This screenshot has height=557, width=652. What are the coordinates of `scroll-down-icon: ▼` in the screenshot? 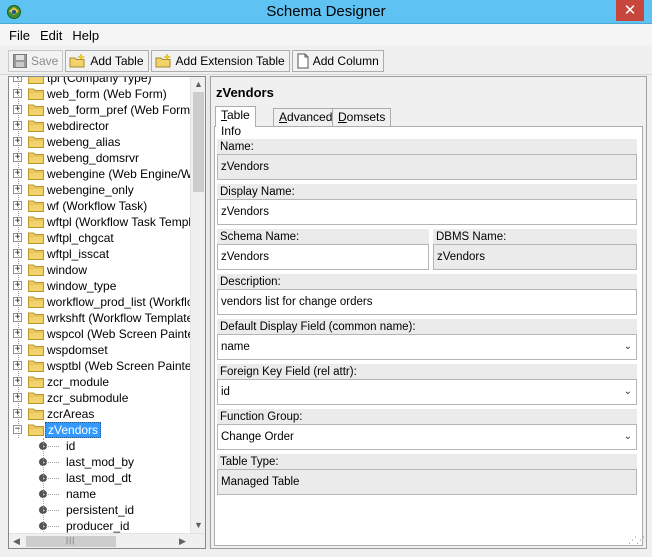 It's located at (198, 525).